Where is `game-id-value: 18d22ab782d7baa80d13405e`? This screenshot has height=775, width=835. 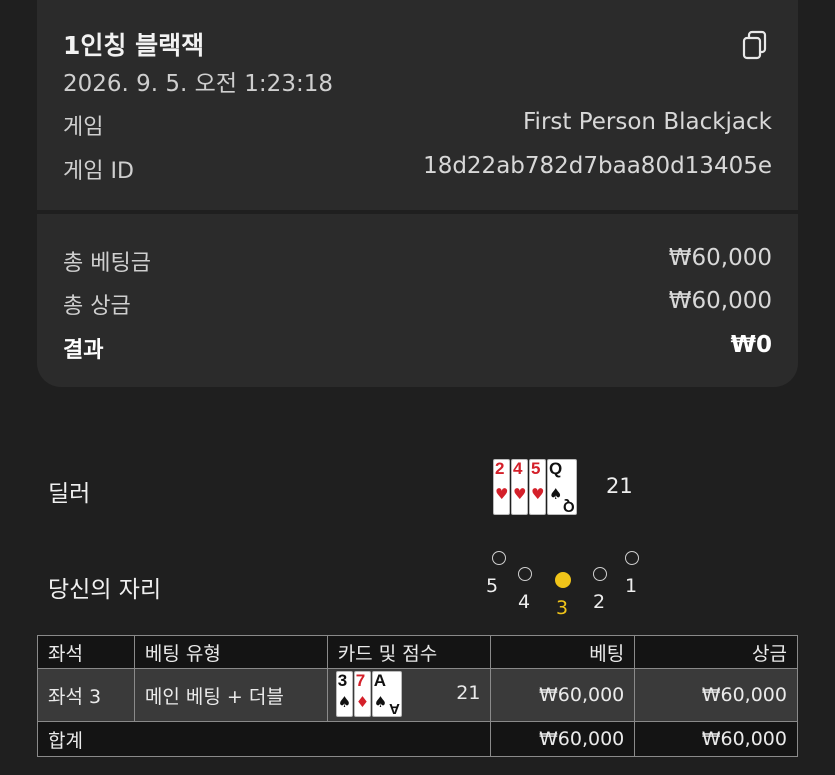 game-id-value: 18d22ab782d7baa80d13405e is located at coordinates (597, 166).